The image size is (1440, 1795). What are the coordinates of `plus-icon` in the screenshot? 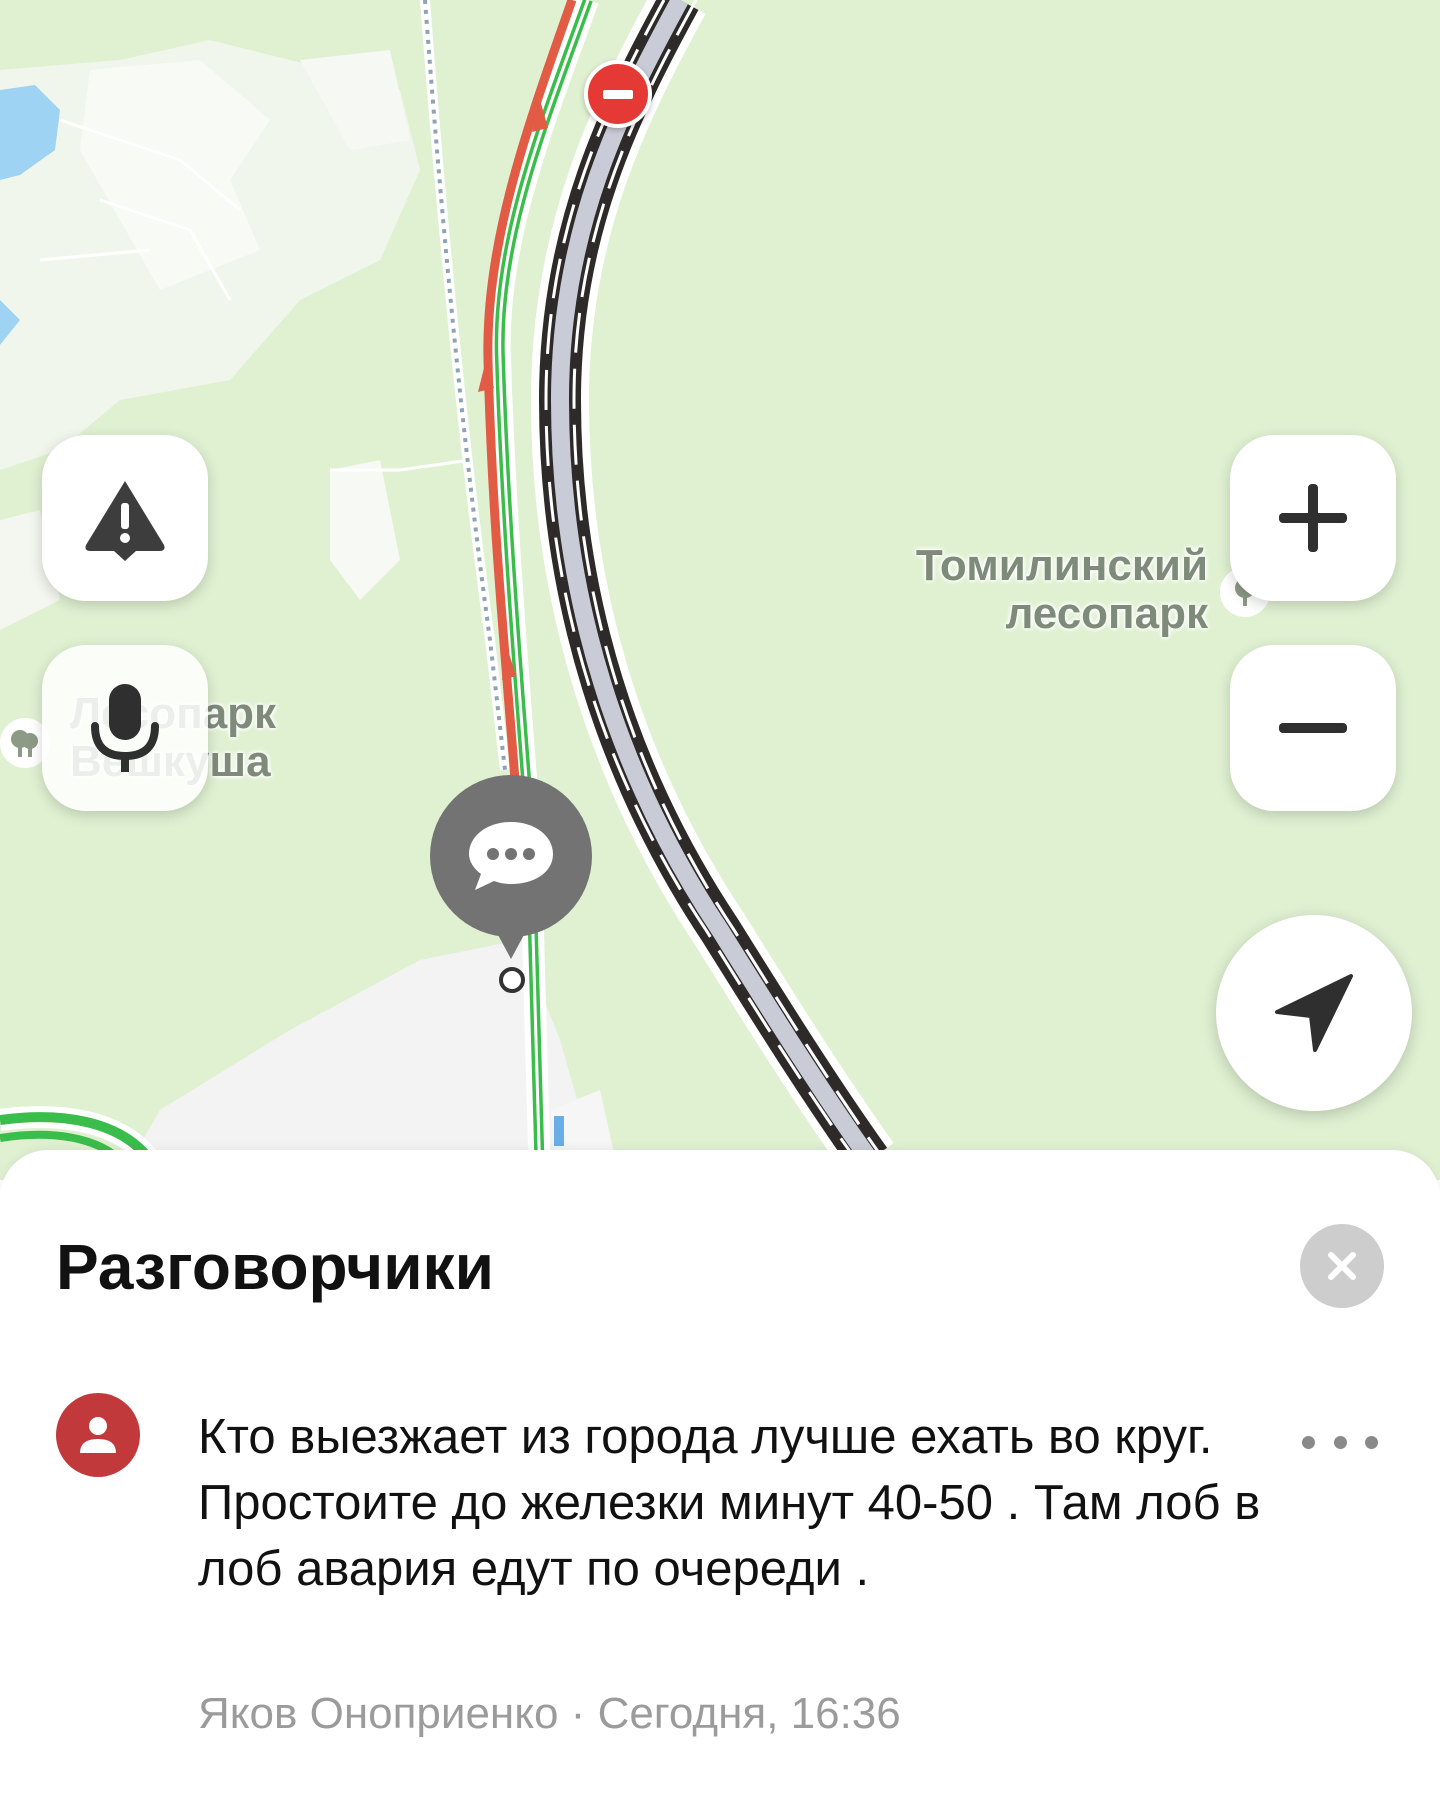 It's located at (1313, 518).